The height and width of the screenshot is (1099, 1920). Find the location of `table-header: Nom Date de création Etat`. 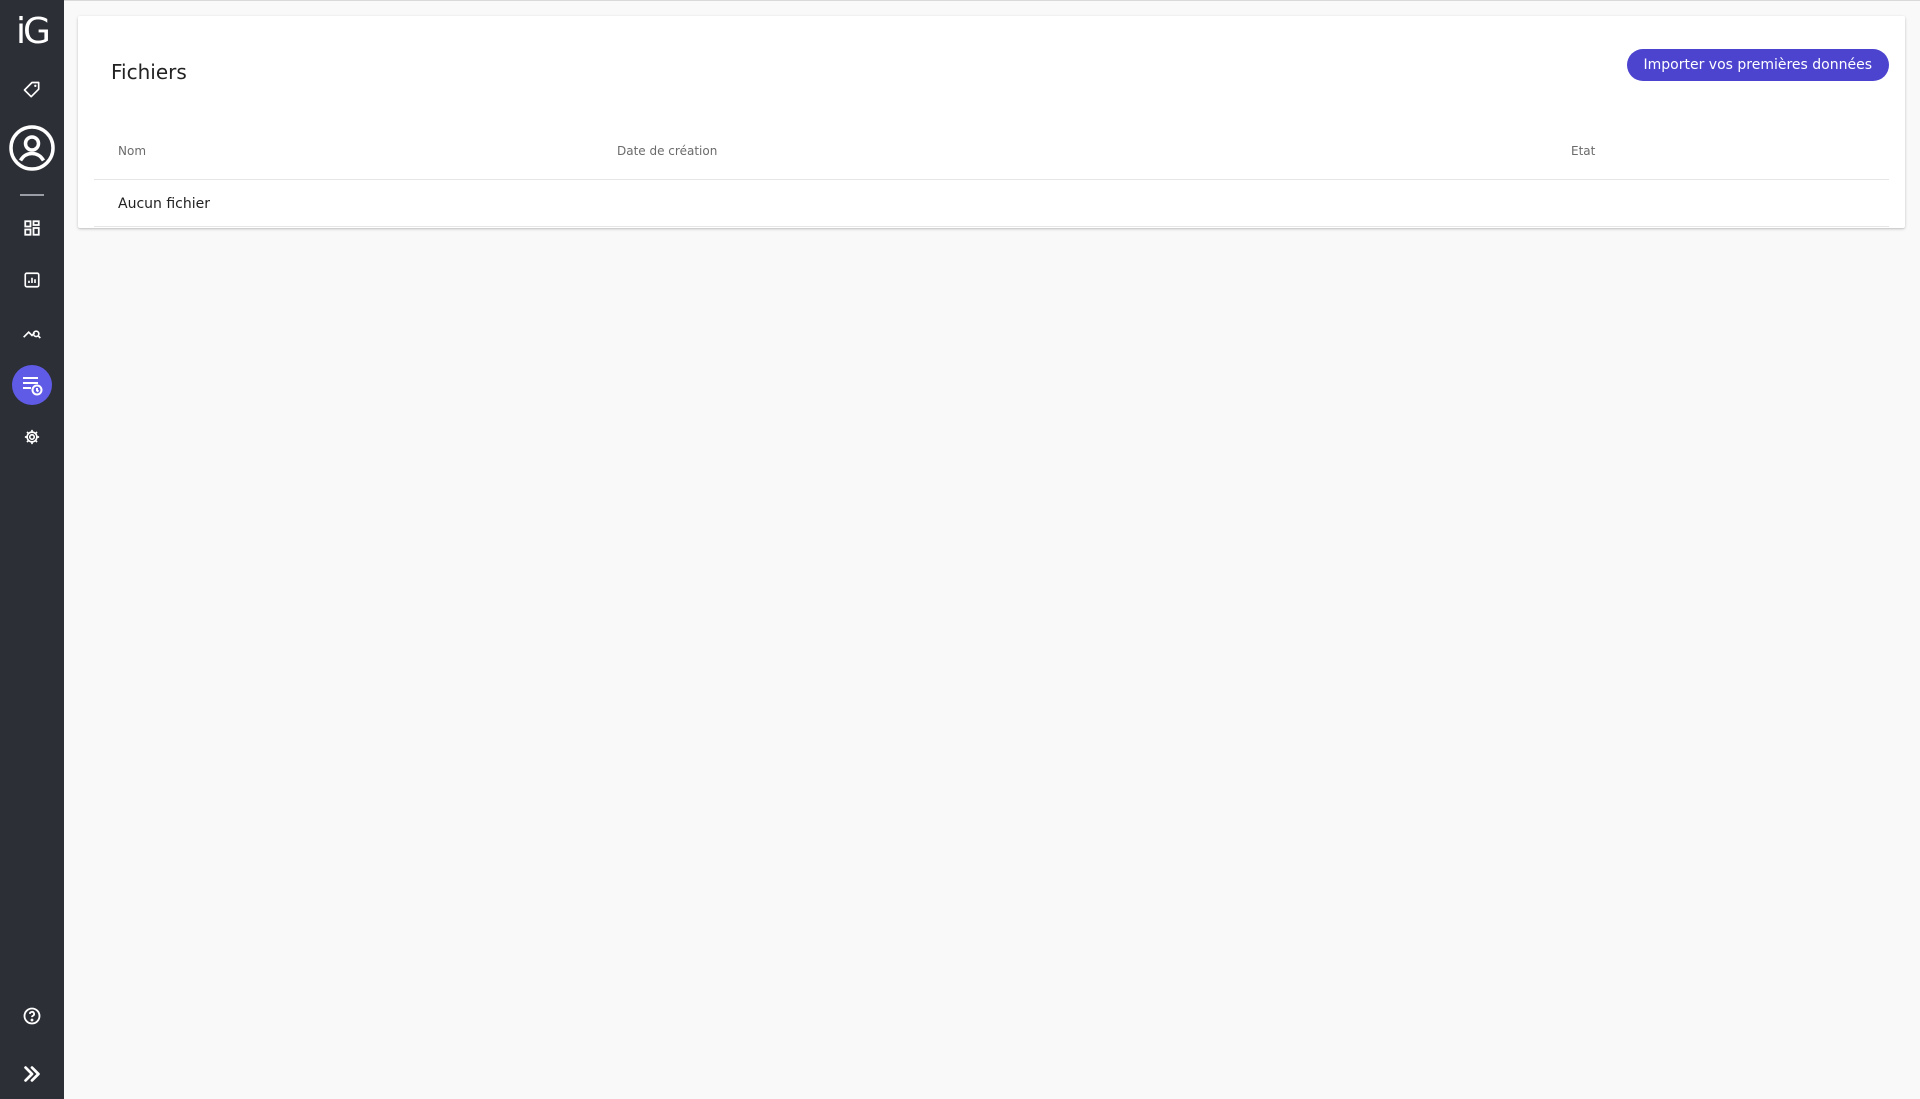

table-header: Nom Date de création Etat is located at coordinates (991, 150).